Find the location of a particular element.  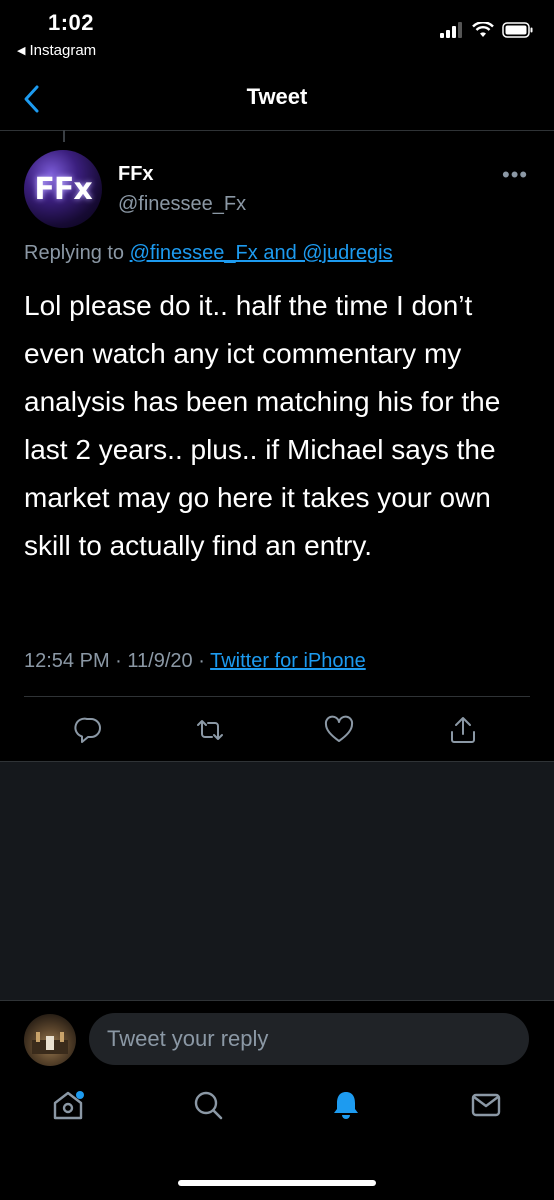

reply-button is located at coordinates (89, 730).